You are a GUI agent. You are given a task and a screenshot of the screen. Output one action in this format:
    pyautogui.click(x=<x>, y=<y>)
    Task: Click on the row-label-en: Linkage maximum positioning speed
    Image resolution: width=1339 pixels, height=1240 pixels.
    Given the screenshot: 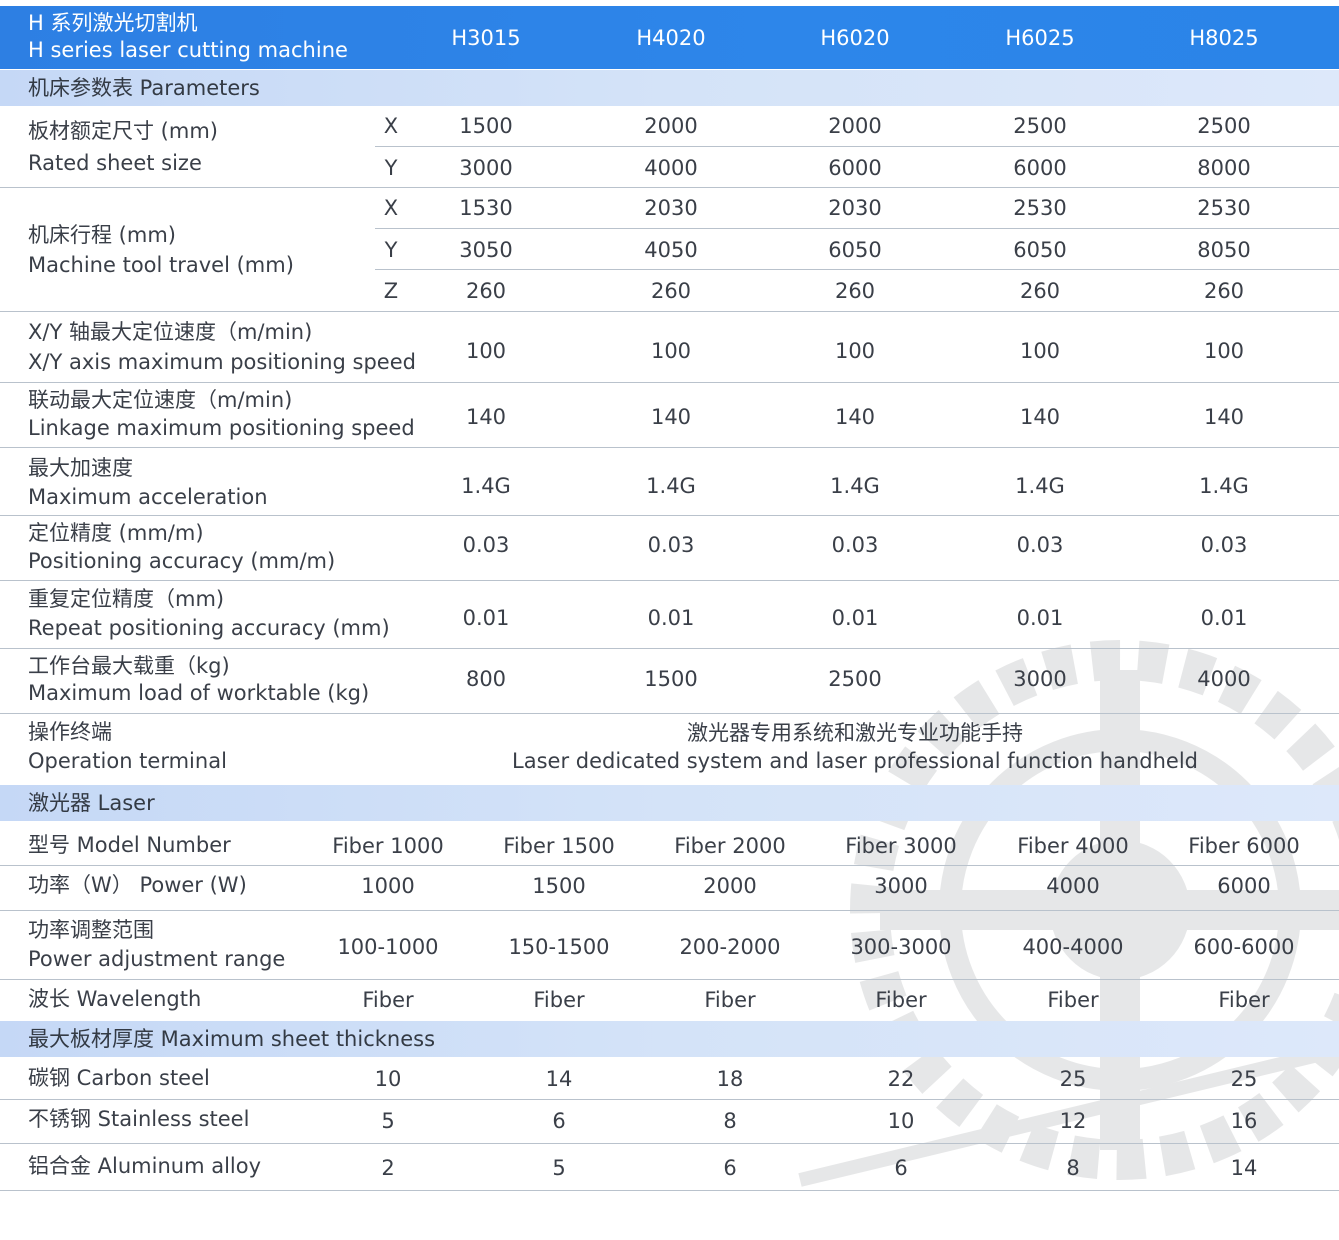 What is the action you would take?
    pyautogui.click(x=221, y=428)
    